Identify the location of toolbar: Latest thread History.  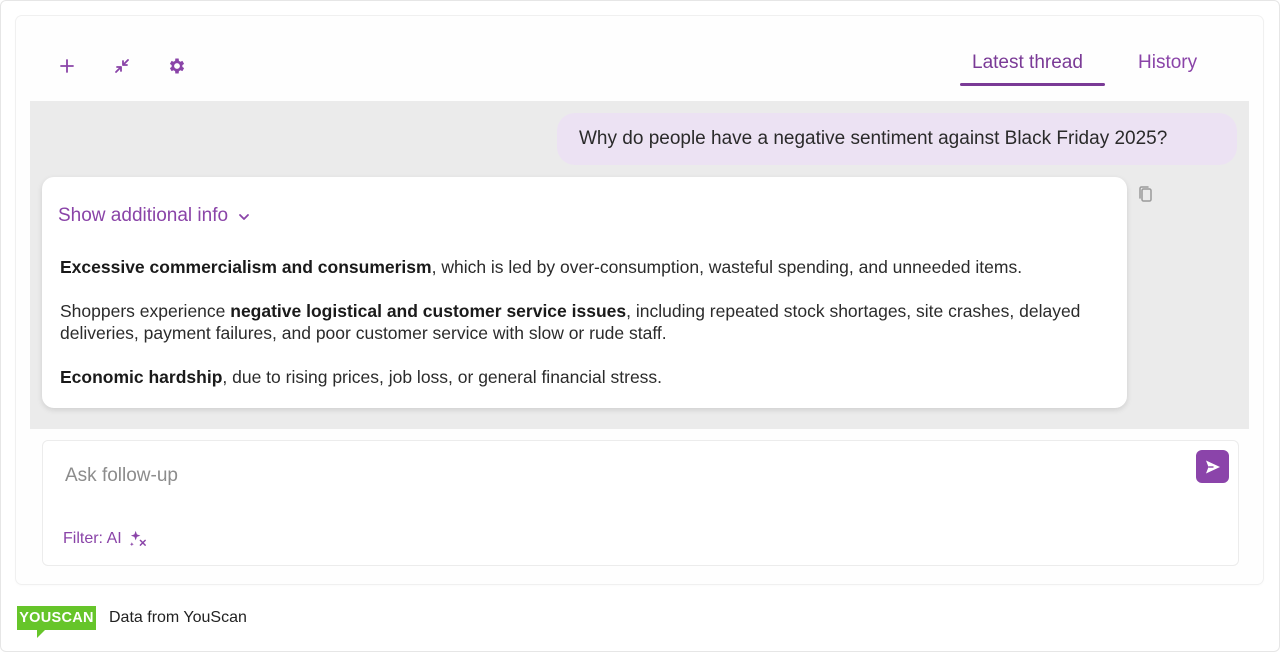
(639, 58).